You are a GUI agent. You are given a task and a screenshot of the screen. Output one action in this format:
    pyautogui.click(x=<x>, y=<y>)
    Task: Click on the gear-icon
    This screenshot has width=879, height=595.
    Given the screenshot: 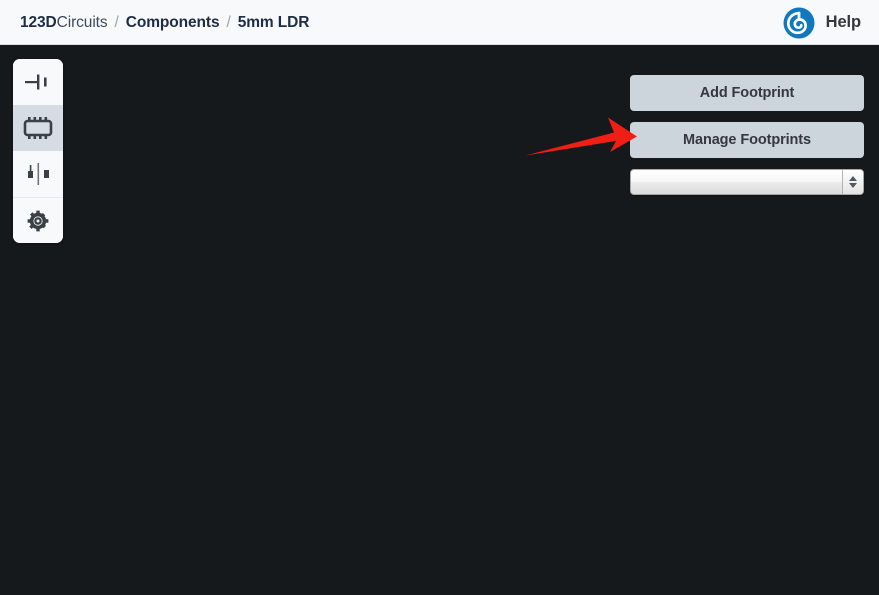 What is the action you would take?
    pyautogui.click(x=38, y=220)
    